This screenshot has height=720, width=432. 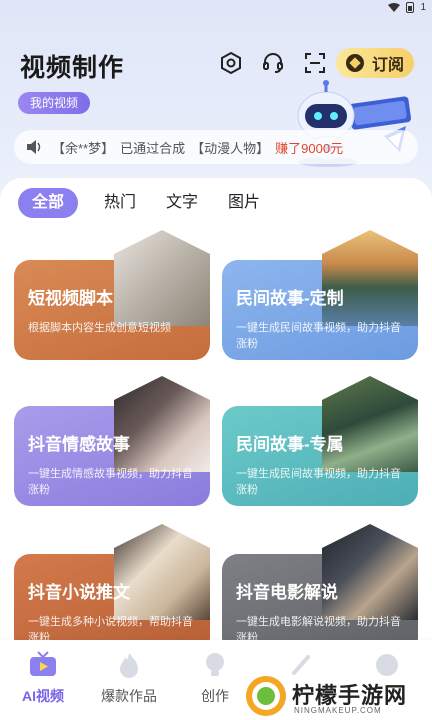 I want to click on nav-label: 爆款作品, so click(x=129, y=696).